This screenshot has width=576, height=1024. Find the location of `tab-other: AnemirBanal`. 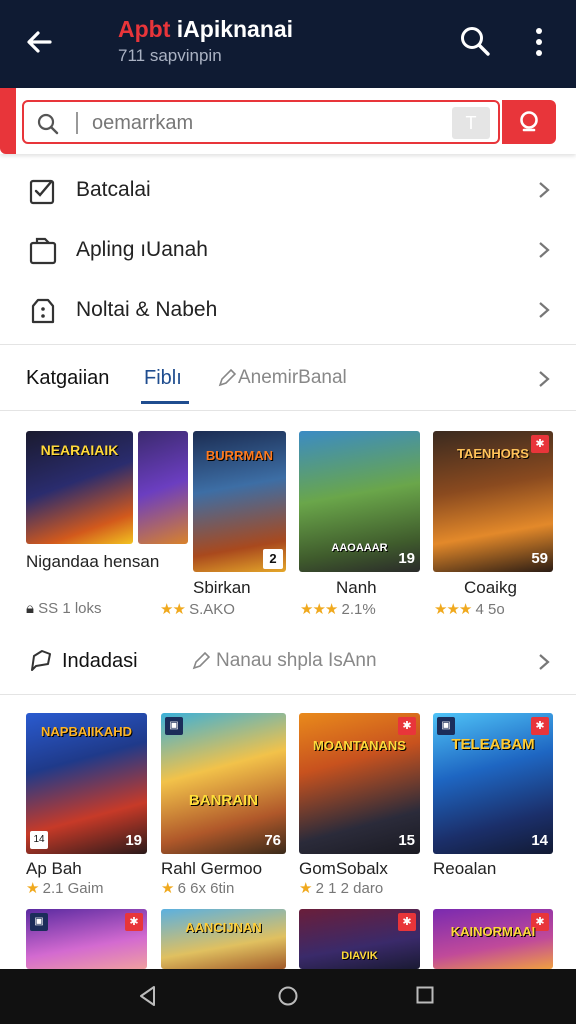

tab-other: AnemirBanal is located at coordinates (292, 378).